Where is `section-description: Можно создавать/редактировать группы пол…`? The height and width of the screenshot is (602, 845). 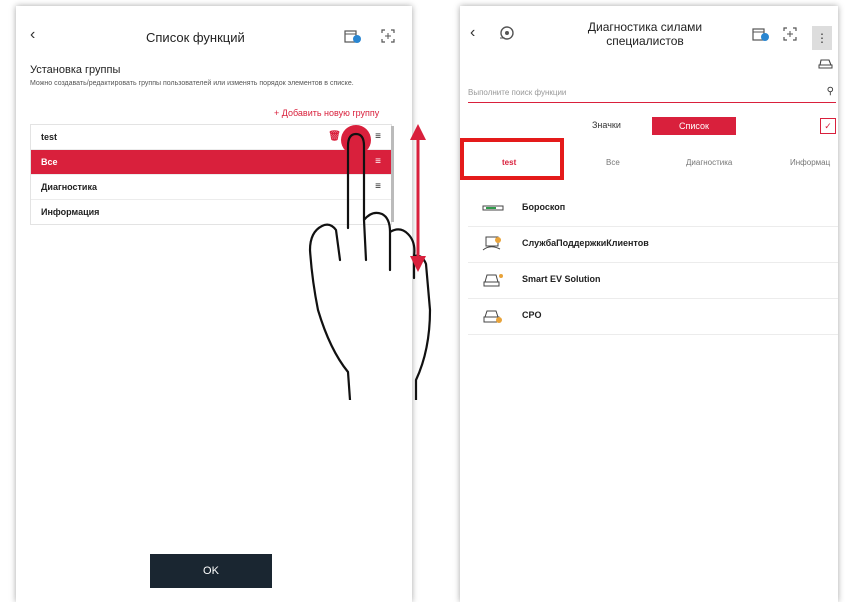
section-description: Можно создавать/редактировать группы пол… is located at coordinates (192, 83).